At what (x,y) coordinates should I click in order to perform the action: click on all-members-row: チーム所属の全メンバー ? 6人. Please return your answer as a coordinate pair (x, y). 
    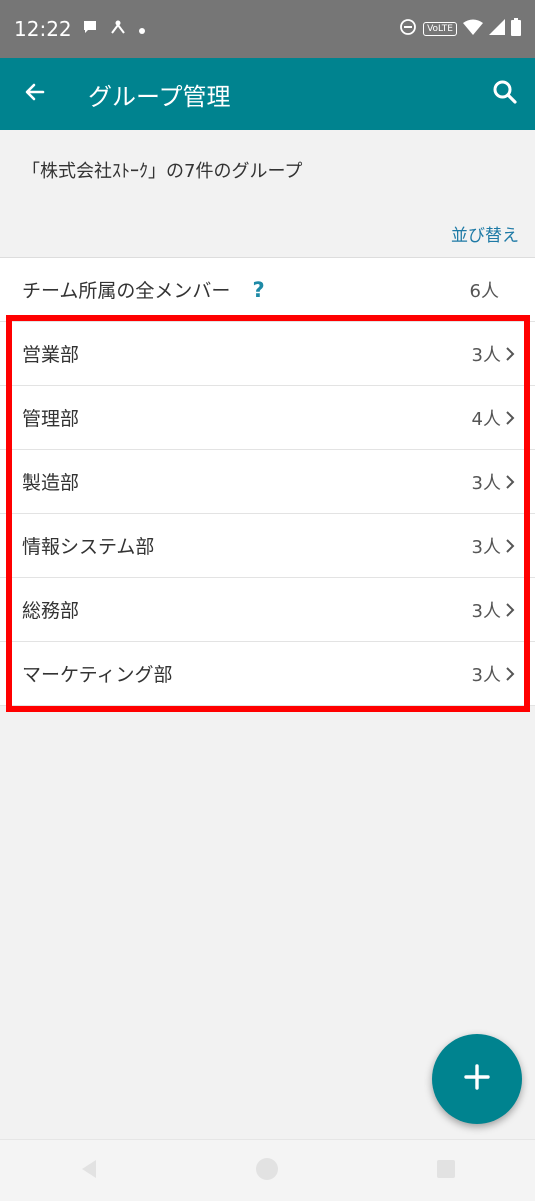
    Looking at the image, I should click on (267, 290).